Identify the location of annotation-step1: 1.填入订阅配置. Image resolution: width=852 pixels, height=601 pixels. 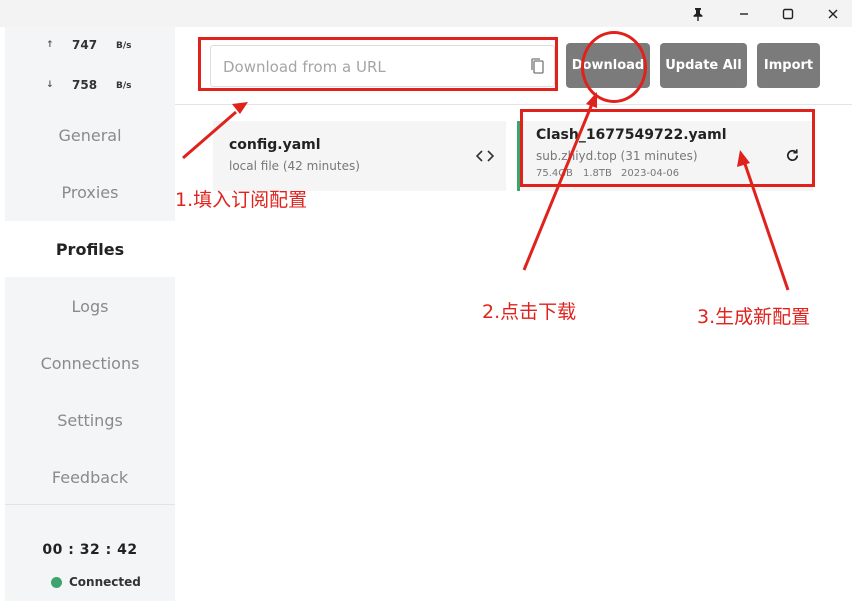
(241, 200).